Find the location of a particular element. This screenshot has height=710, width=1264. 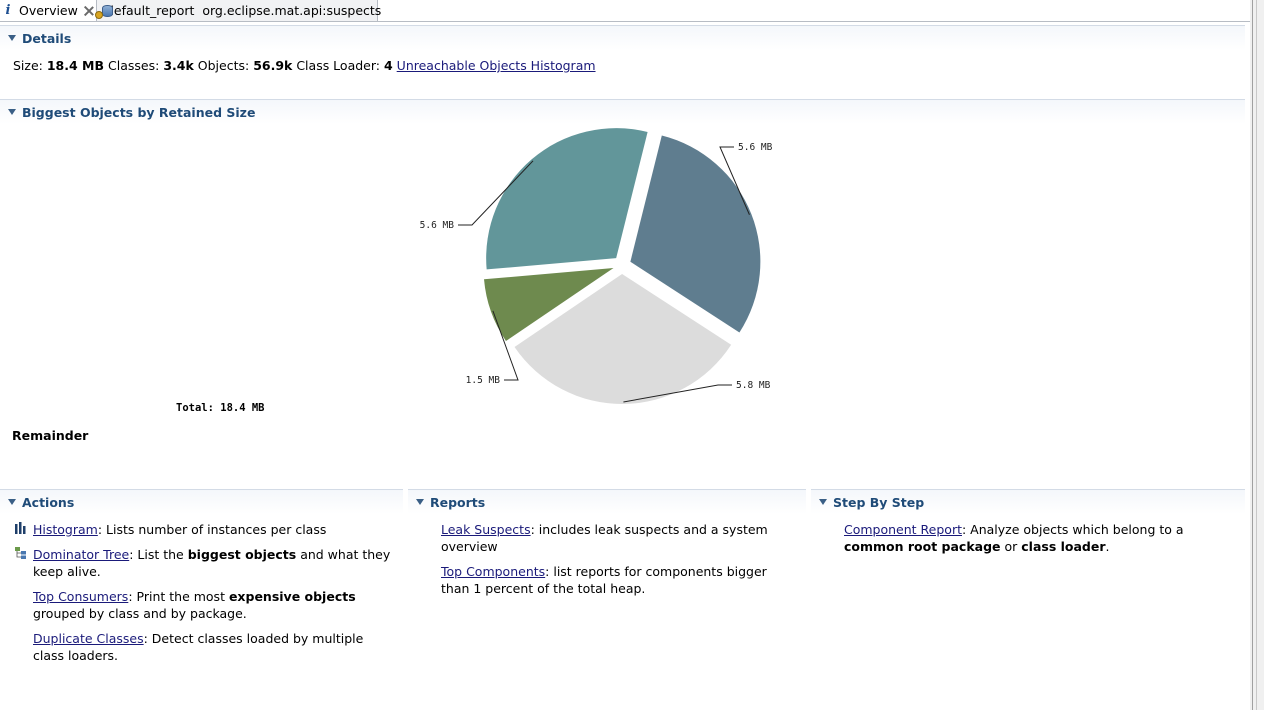

reports-title: Reports is located at coordinates (458, 502).